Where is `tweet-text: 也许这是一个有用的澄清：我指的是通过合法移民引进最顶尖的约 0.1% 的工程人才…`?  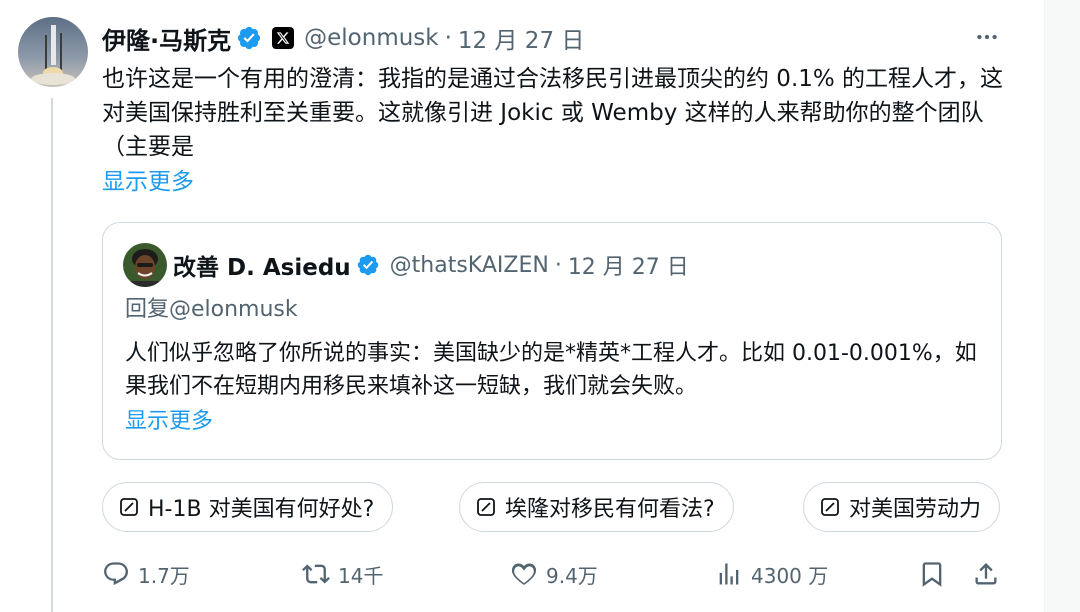 tweet-text: 也许这是一个有用的澄清：我指的是通过合法移民引进最顶尖的约 0.1% 的工程人才… is located at coordinates (553, 113).